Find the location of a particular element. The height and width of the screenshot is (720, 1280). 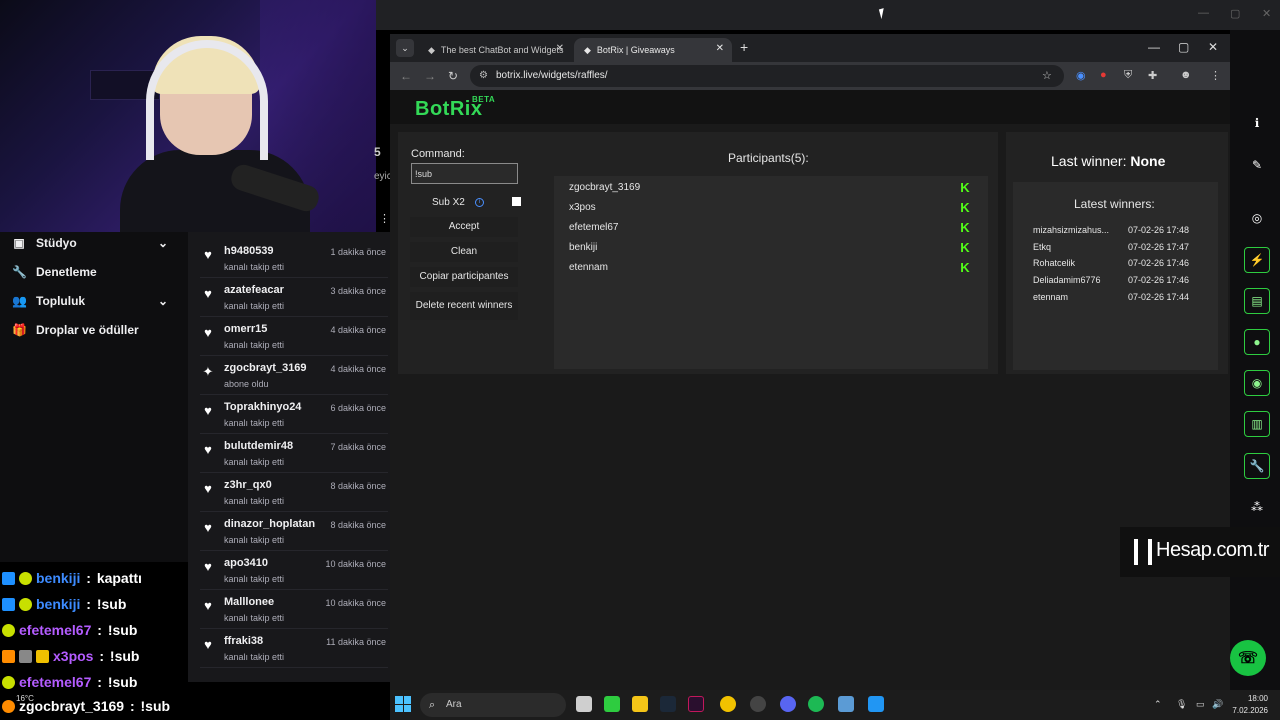

weather-widget: 16°C is located at coordinates (25, 698).